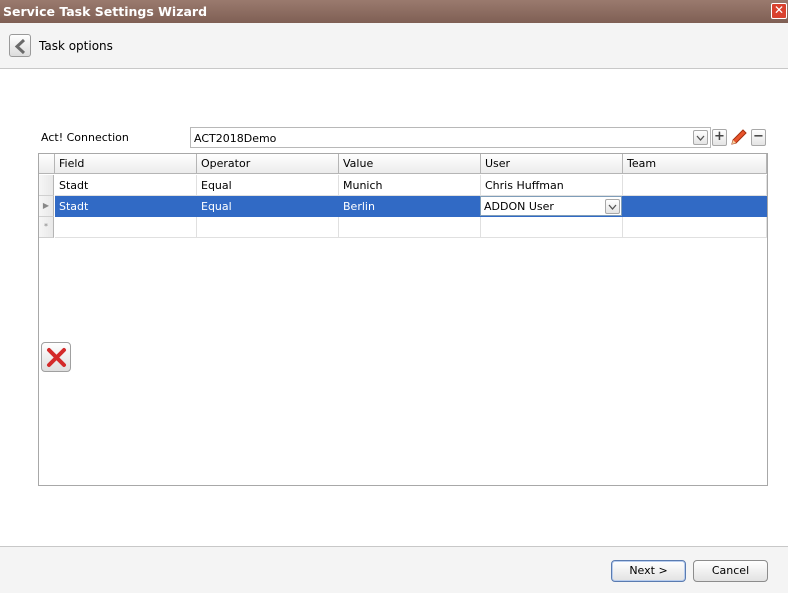  I want to click on delete-x-icon, so click(56, 357).